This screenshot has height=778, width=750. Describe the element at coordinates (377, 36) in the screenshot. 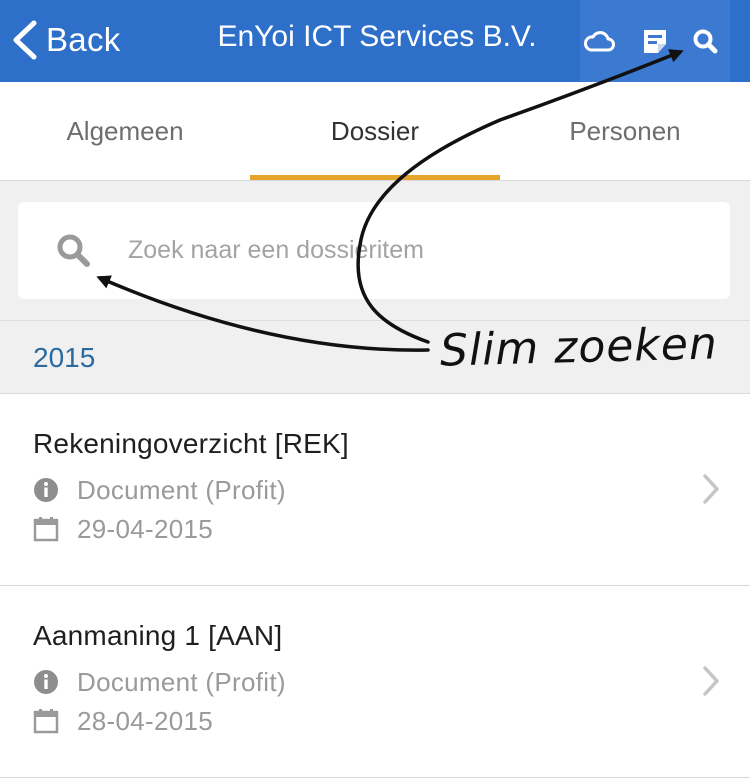

I see `page-title: EnYoi ICT Services B.V.` at that location.